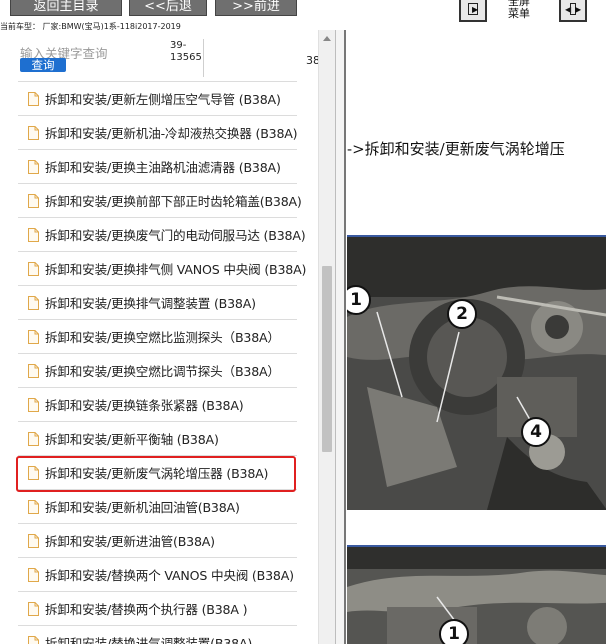 The height and width of the screenshot is (644, 606). I want to click on document-title: ->拆卸和安装/更新废气涡轮增压, so click(456, 149).